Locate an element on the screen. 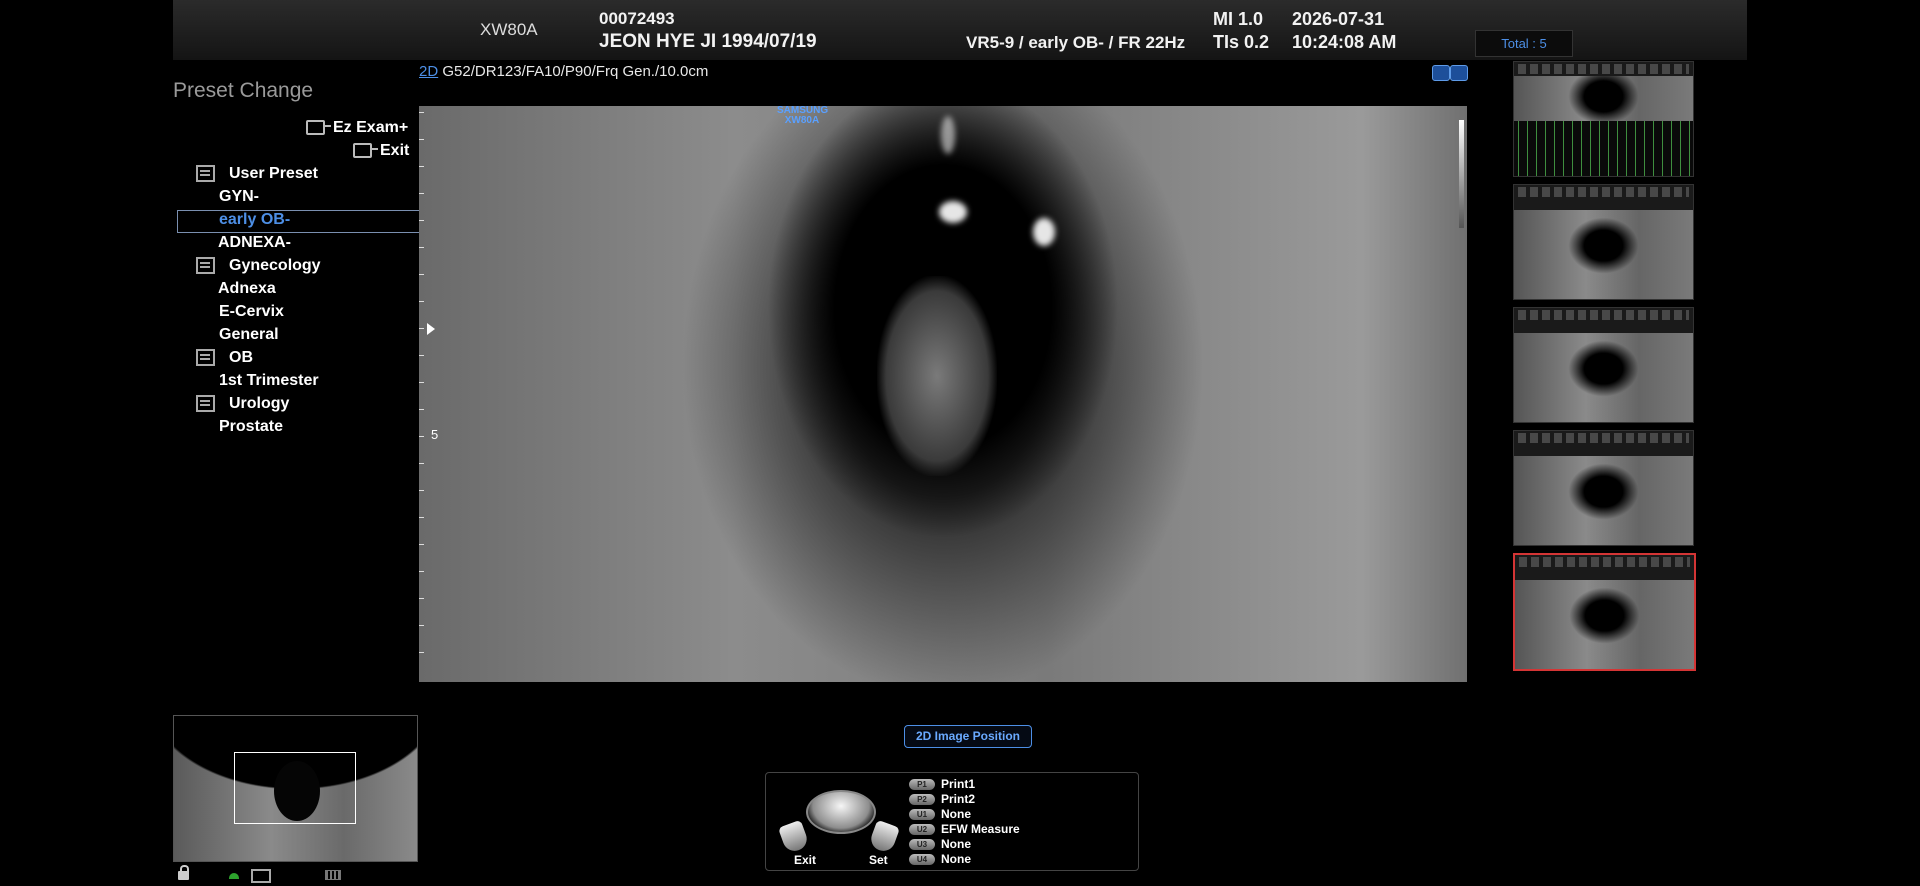  image-navigator is located at coordinates (295, 788).